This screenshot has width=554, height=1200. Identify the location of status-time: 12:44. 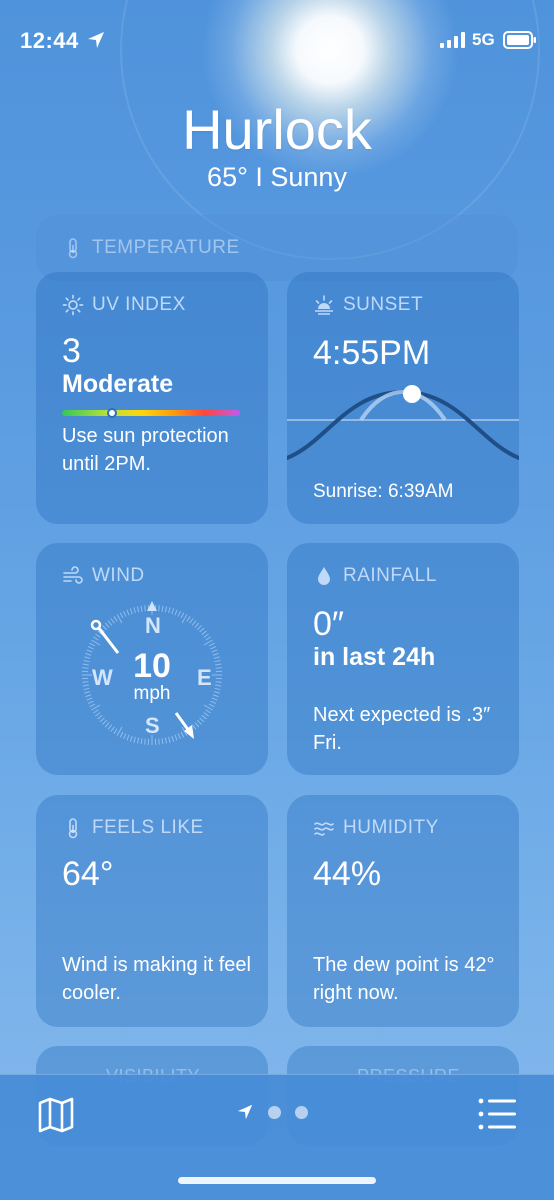
(49, 40).